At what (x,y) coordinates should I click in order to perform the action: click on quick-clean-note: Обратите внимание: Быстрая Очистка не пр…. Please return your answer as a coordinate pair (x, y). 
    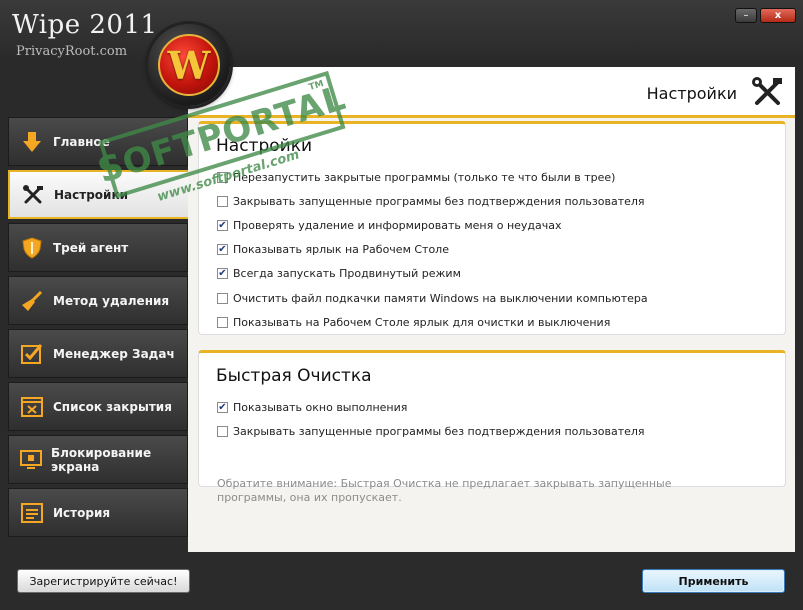
    Looking at the image, I should click on (444, 490).